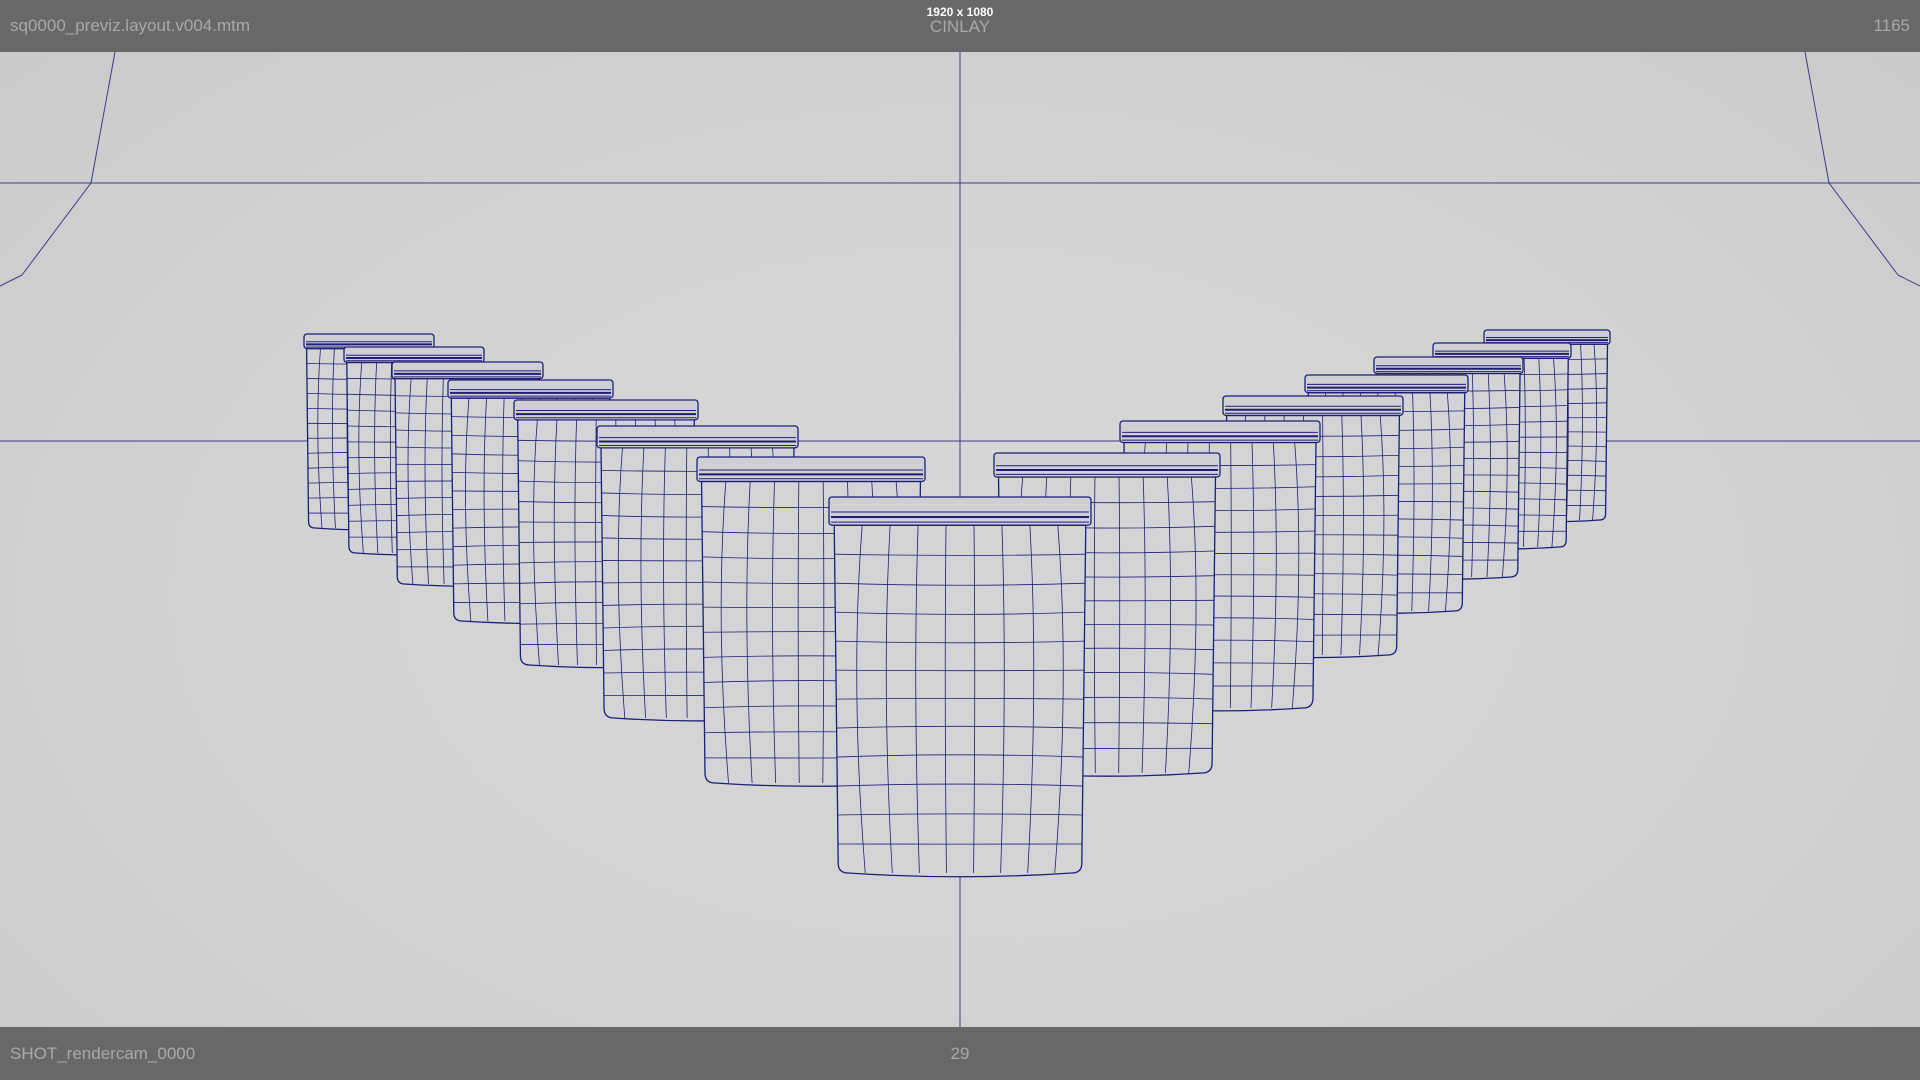 Image resolution: width=1920 pixels, height=1080 pixels. What do you see at coordinates (960, 701) in the screenshot?
I see `pouch-body` at bounding box center [960, 701].